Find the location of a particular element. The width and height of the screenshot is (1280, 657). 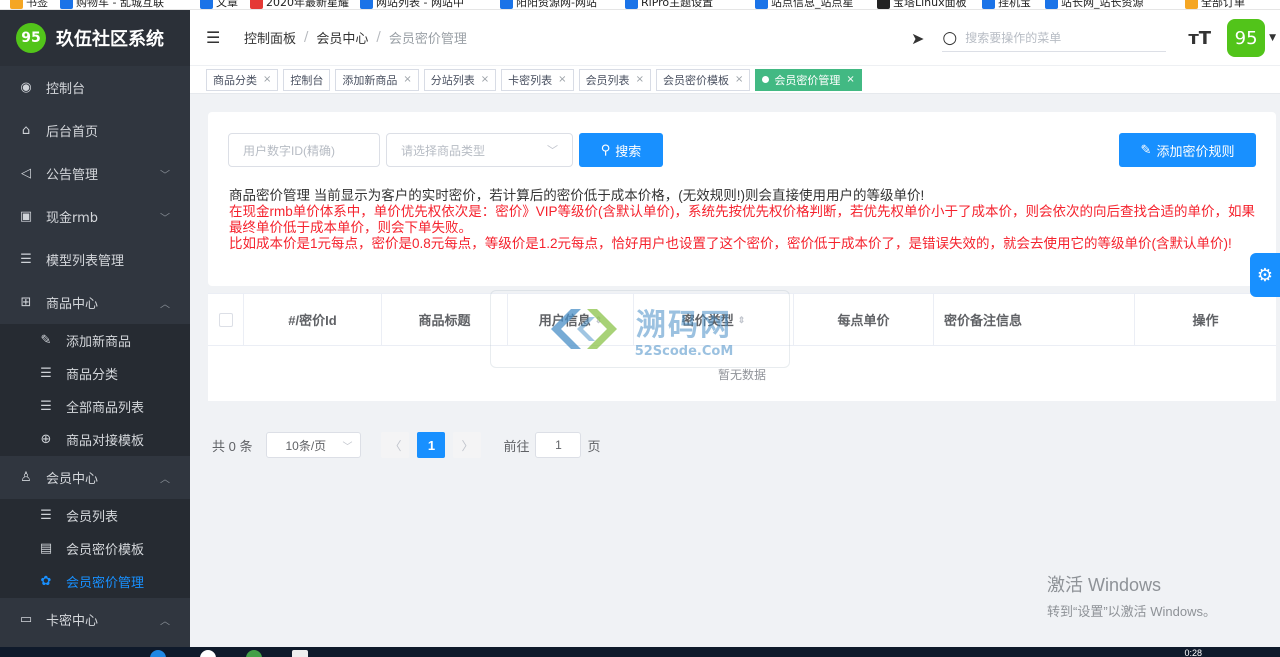

tab: 控制台 is located at coordinates (307, 79).